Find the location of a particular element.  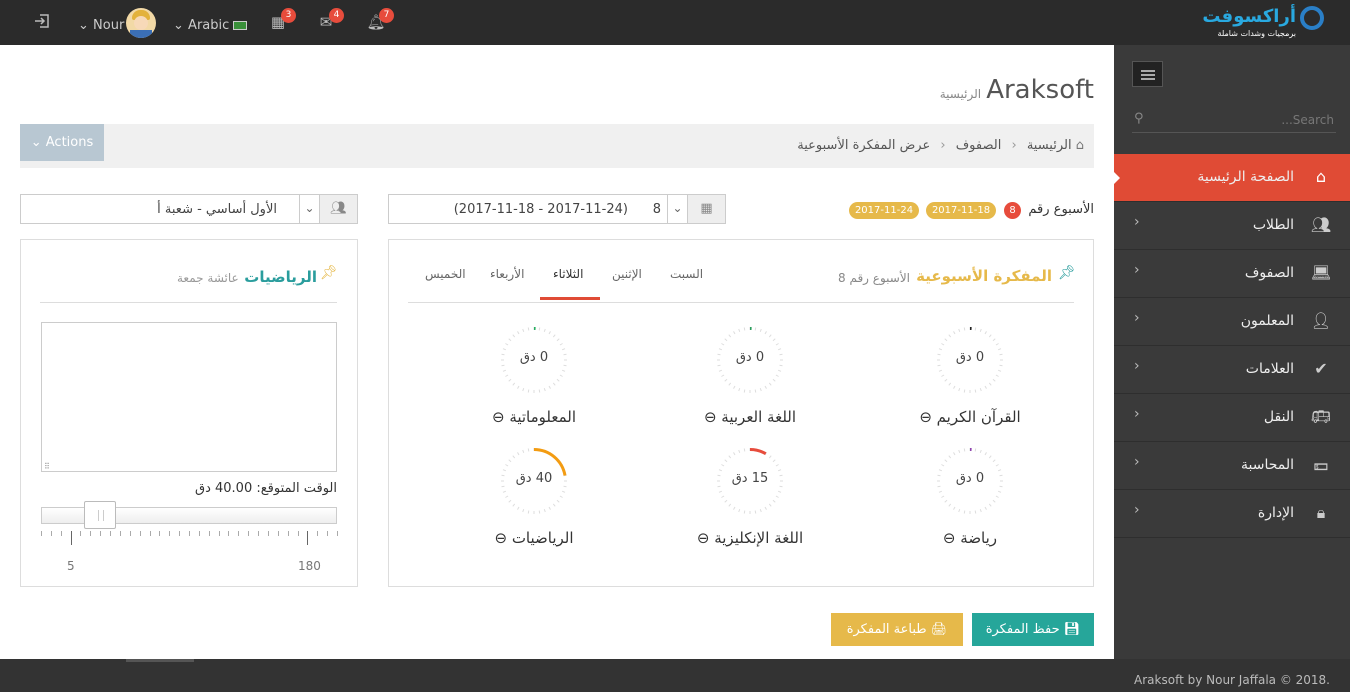

tab-wednesday: الأربعاء is located at coordinates (507, 274).